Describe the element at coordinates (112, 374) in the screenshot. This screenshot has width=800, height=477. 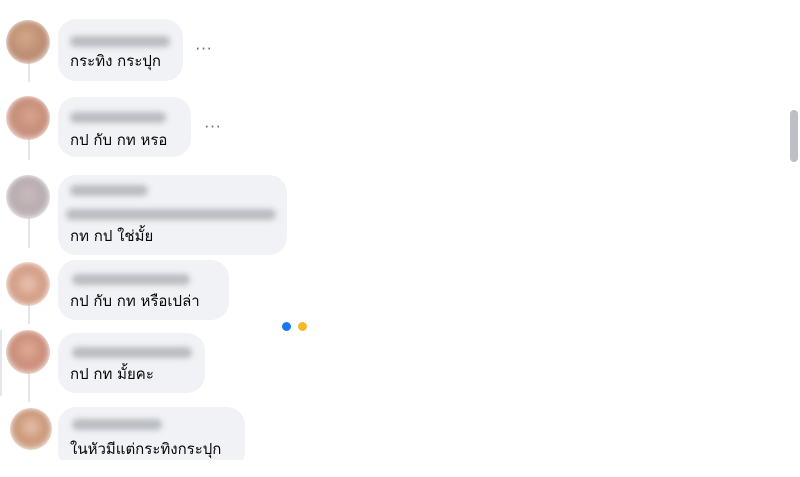
I see `comment-text: กป กท มั้ยคะ` at that location.